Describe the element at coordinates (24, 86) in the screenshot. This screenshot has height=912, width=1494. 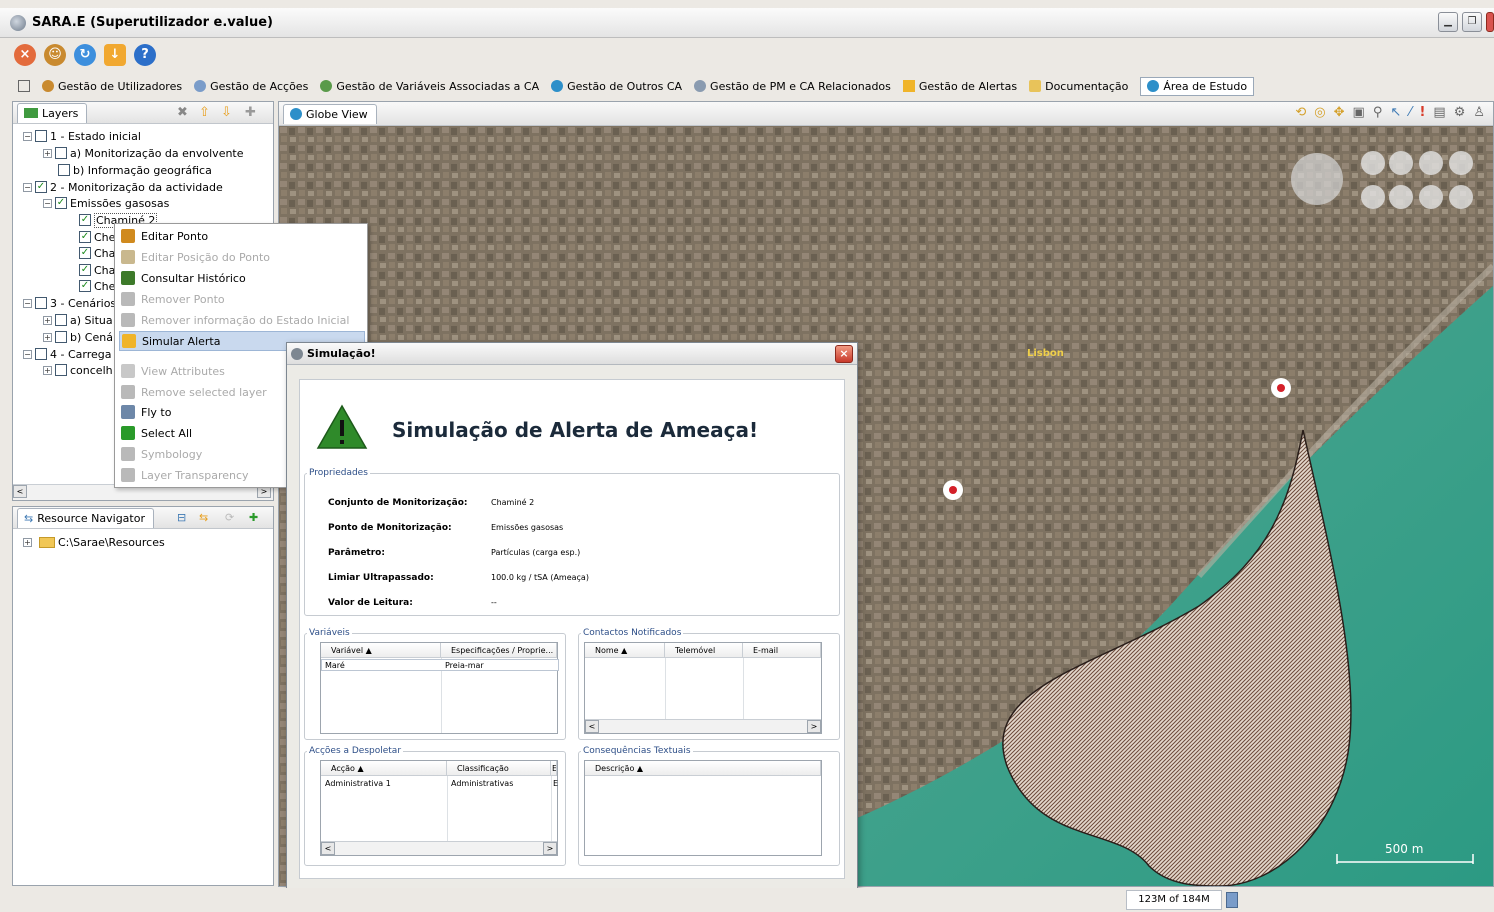
I see `tree-menu-icon` at that location.